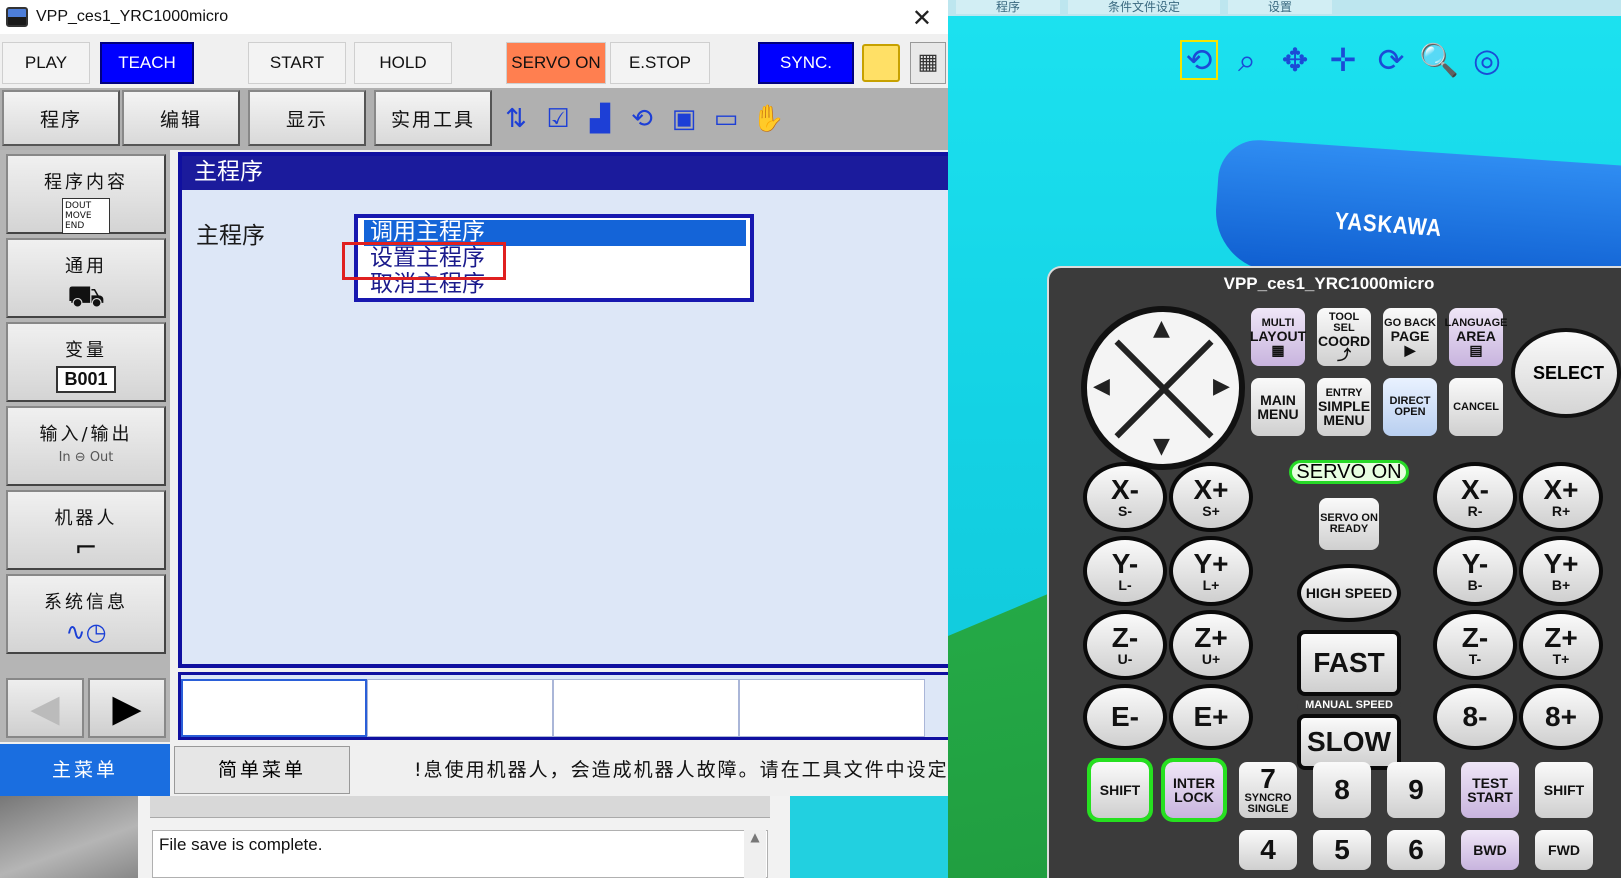 The height and width of the screenshot is (878, 1621). What do you see at coordinates (1211, 717) in the screenshot?
I see `e-plus-key: E+` at bounding box center [1211, 717].